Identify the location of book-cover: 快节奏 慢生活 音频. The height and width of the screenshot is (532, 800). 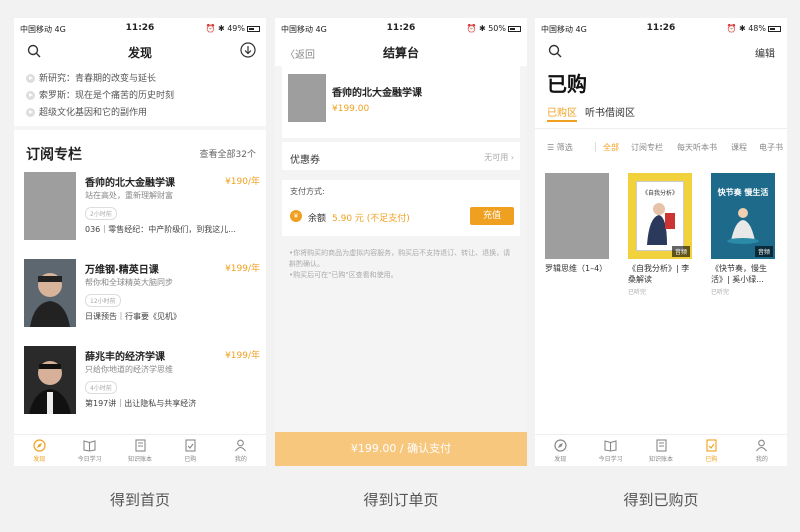
(743, 216).